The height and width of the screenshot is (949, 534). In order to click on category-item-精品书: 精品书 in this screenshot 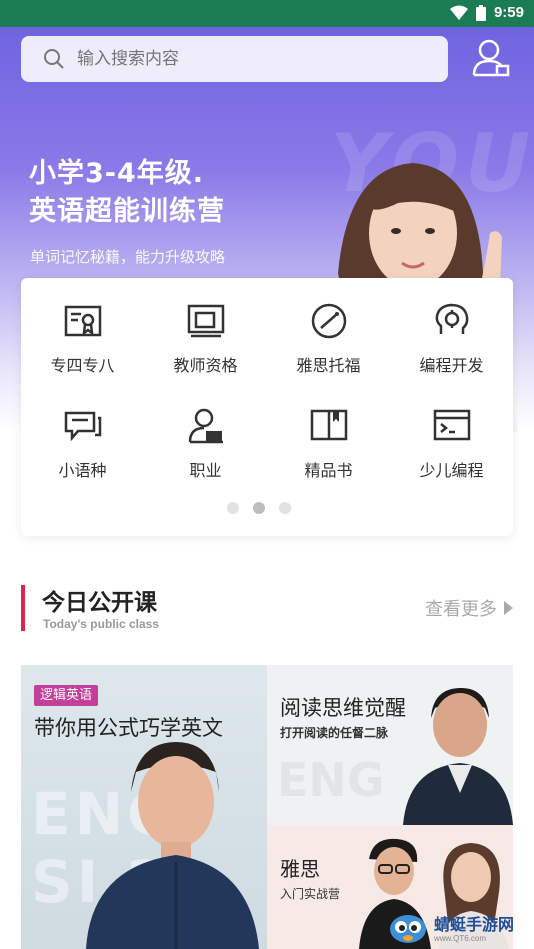, I will do `click(328, 433)`.